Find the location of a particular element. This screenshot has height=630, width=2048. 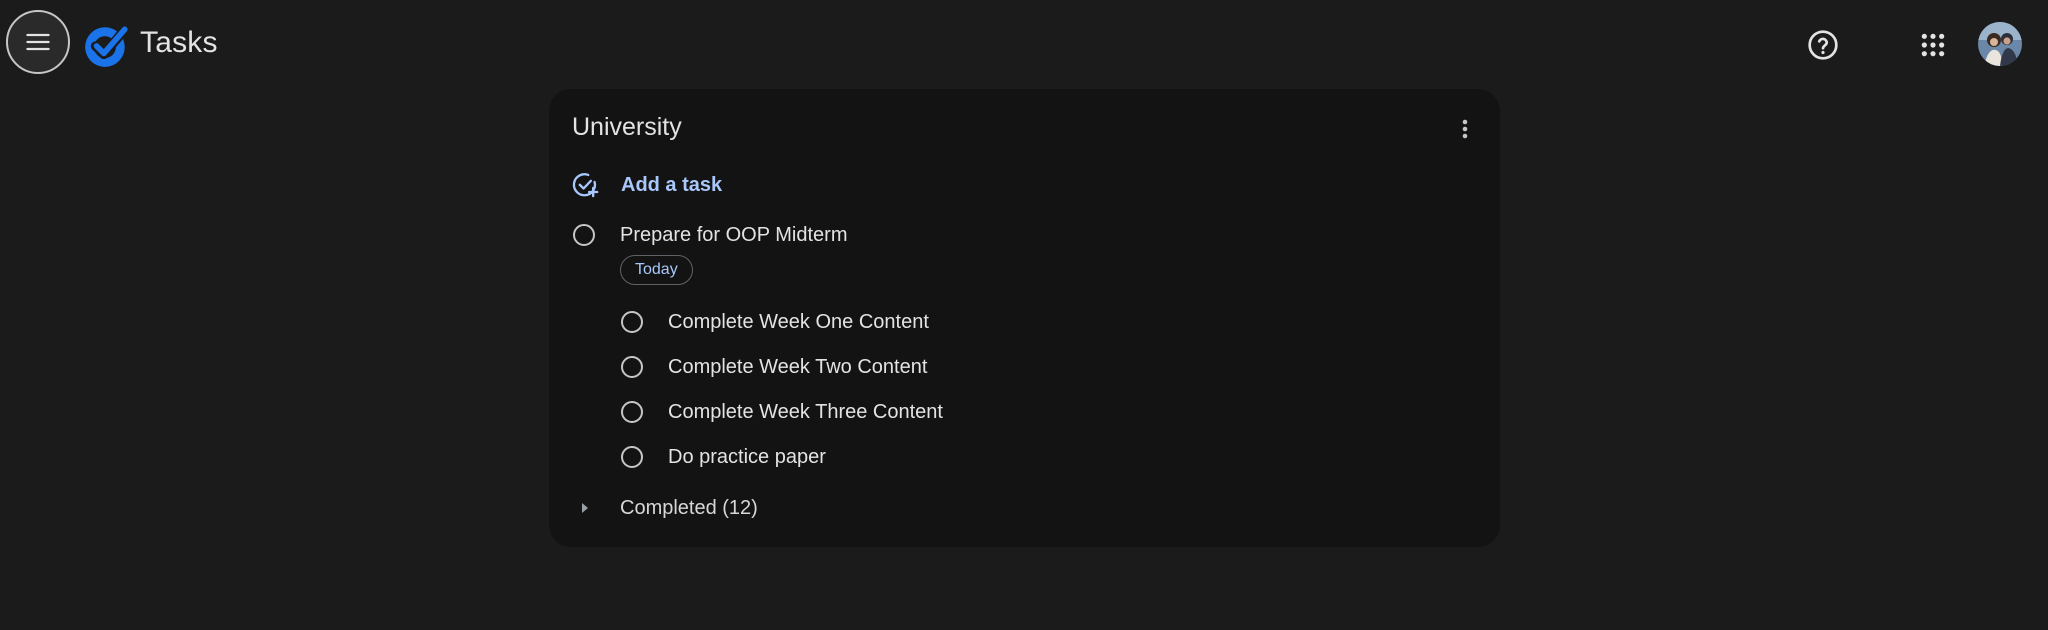

app-title: Tasks is located at coordinates (179, 42).